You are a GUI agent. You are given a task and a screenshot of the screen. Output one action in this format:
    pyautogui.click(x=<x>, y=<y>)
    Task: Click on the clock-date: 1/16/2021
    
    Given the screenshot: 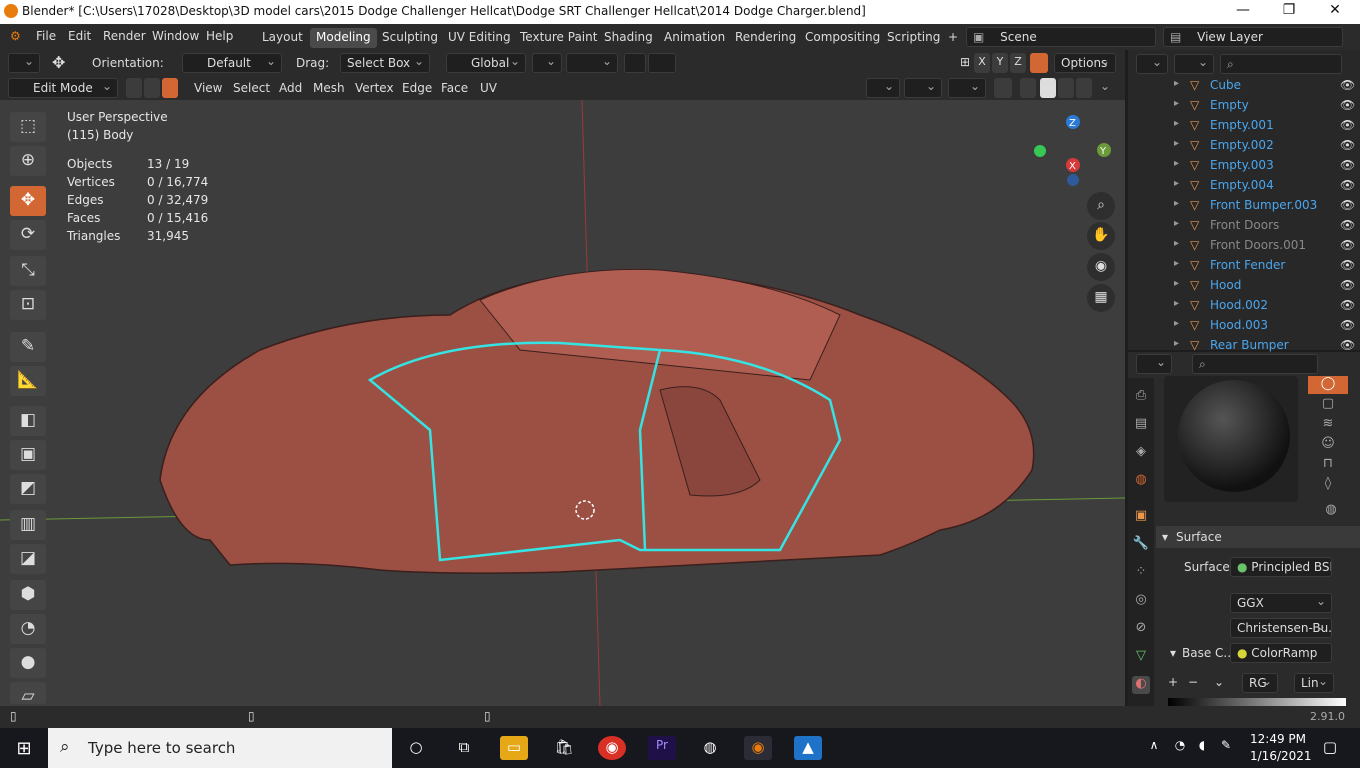 What is the action you would take?
    pyautogui.click(x=1281, y=756)
    